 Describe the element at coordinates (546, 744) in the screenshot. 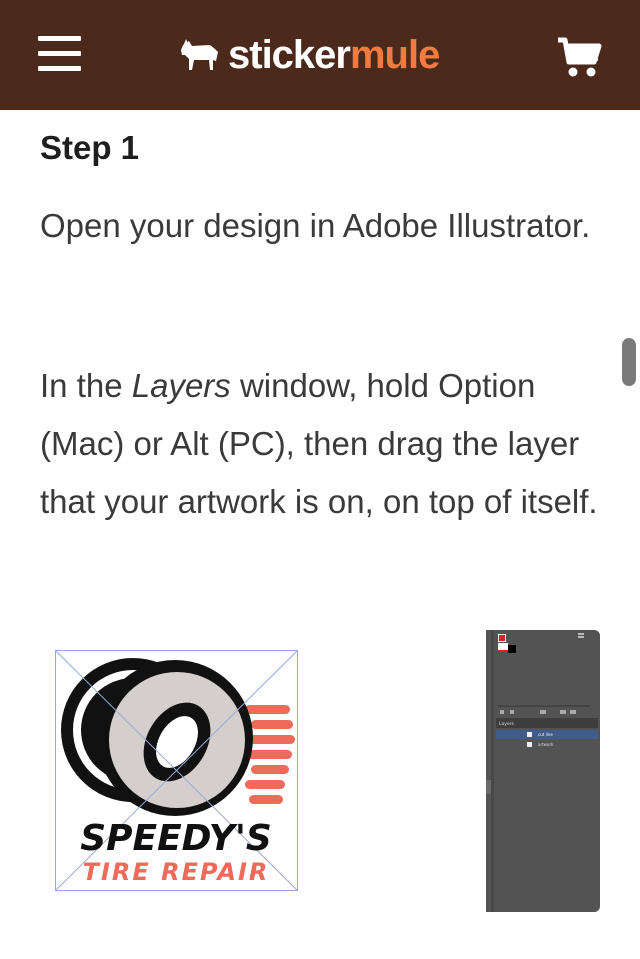

I see `svg-text: artwork` at that location.